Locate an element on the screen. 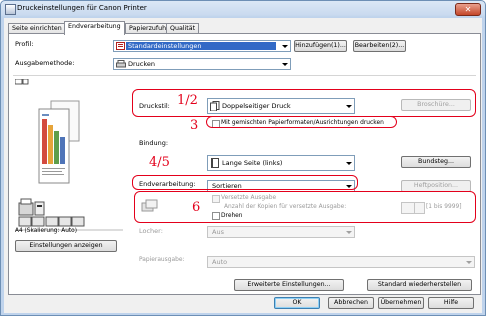 This screenshot has width=486, height=316. apply-button: Übernehmen is located at coordinates (401, 303).